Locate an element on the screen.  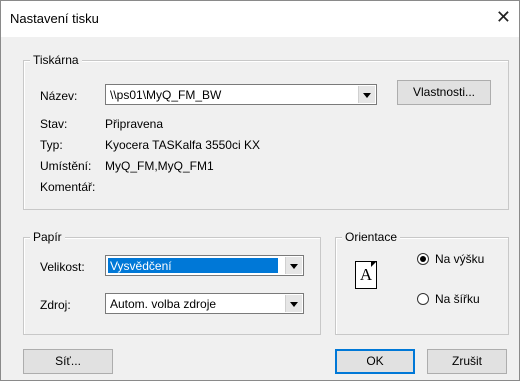
status-value: Připravena is located at coordinates (134, 124).